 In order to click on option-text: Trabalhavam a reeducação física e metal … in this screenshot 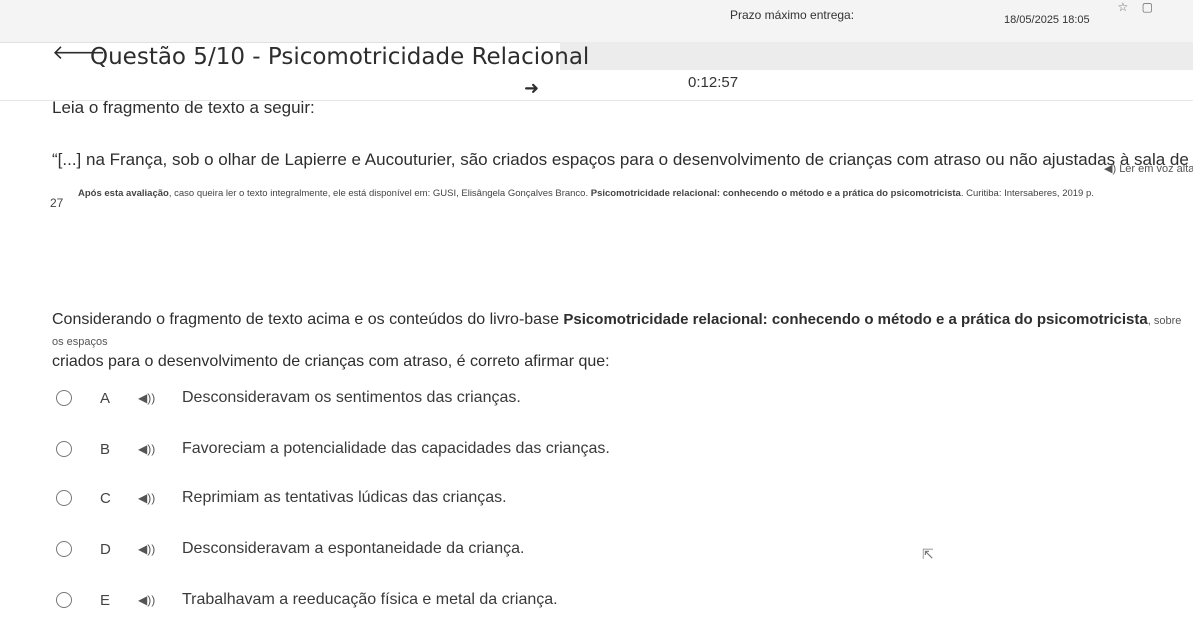, I will do `click(370, 599)`.